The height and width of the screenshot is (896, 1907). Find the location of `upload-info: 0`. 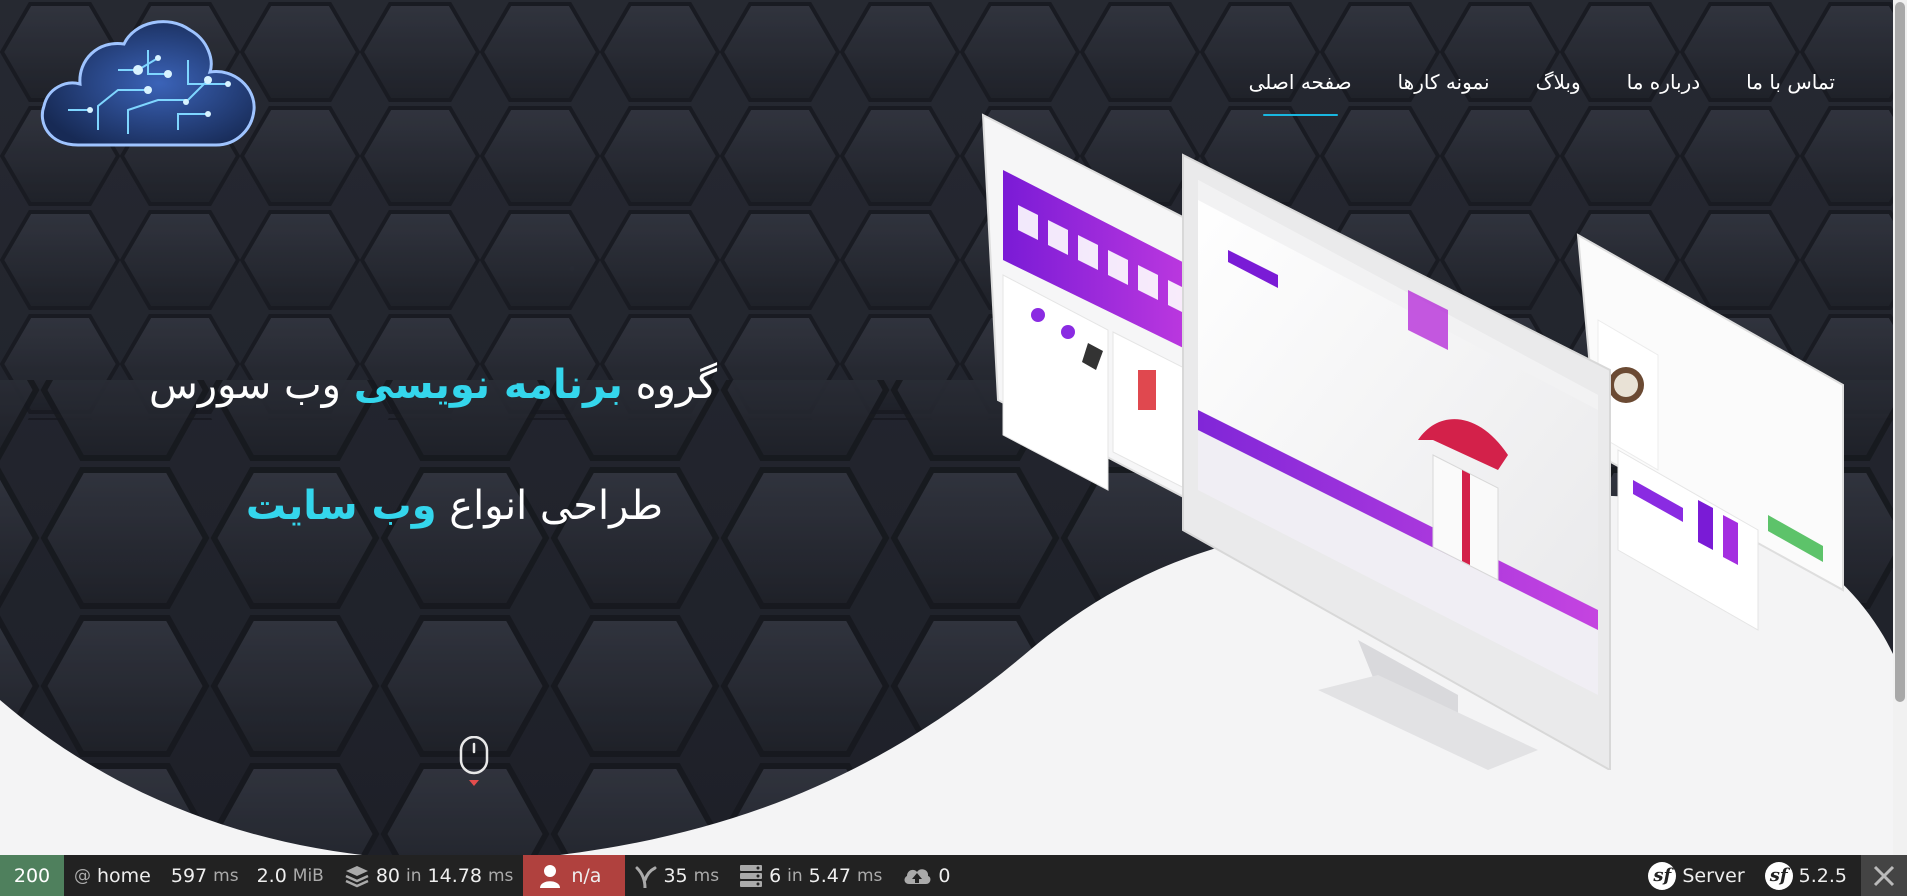

upload-info: 0 is located at coordinates (926, 875).